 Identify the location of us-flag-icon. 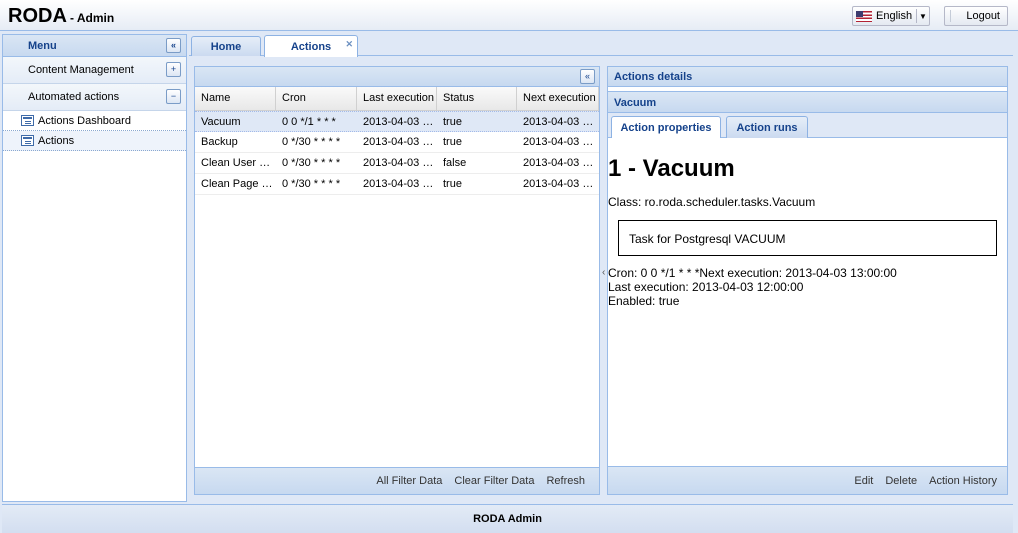
(864, 16).